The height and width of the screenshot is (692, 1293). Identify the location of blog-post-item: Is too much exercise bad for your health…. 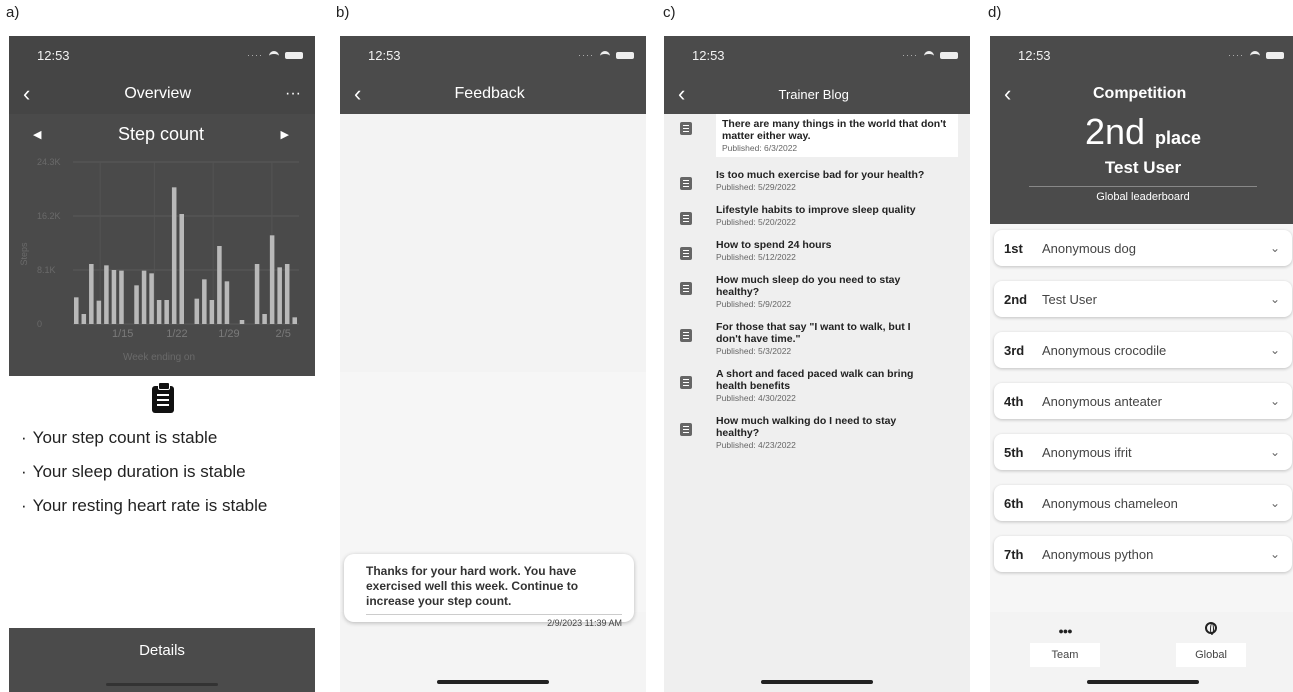
(817, 180).